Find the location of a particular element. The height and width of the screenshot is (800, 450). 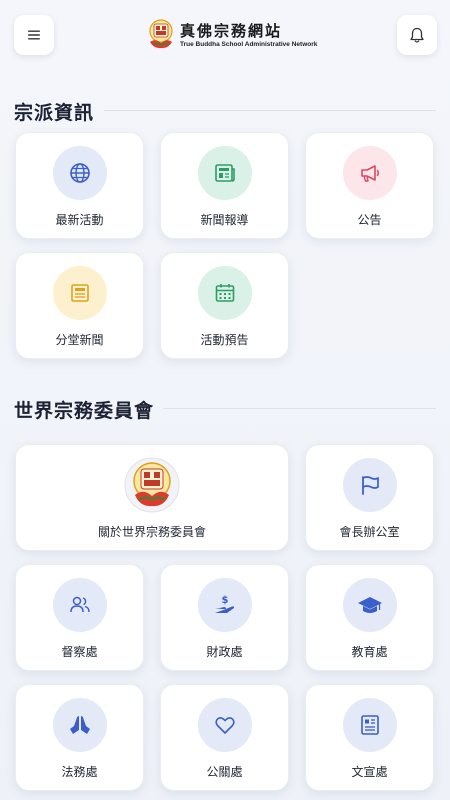

card-about-committee: 關於世界宗務委員會 is located at coordinates (152, 497).